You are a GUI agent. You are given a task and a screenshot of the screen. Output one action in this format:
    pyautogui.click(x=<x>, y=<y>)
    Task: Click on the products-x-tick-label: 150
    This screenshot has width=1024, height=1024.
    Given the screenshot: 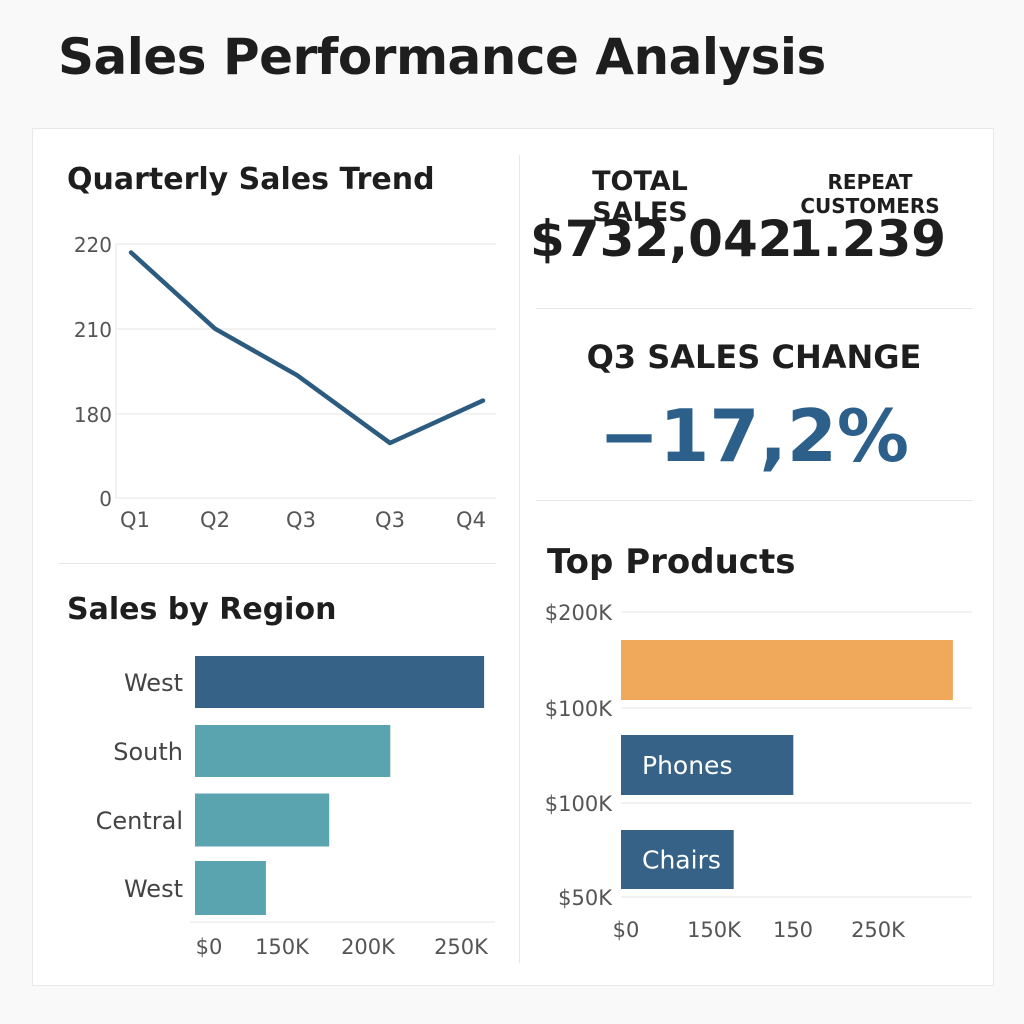 What is the action you would take?
    pyautogui.click(x=793, y=930)
    